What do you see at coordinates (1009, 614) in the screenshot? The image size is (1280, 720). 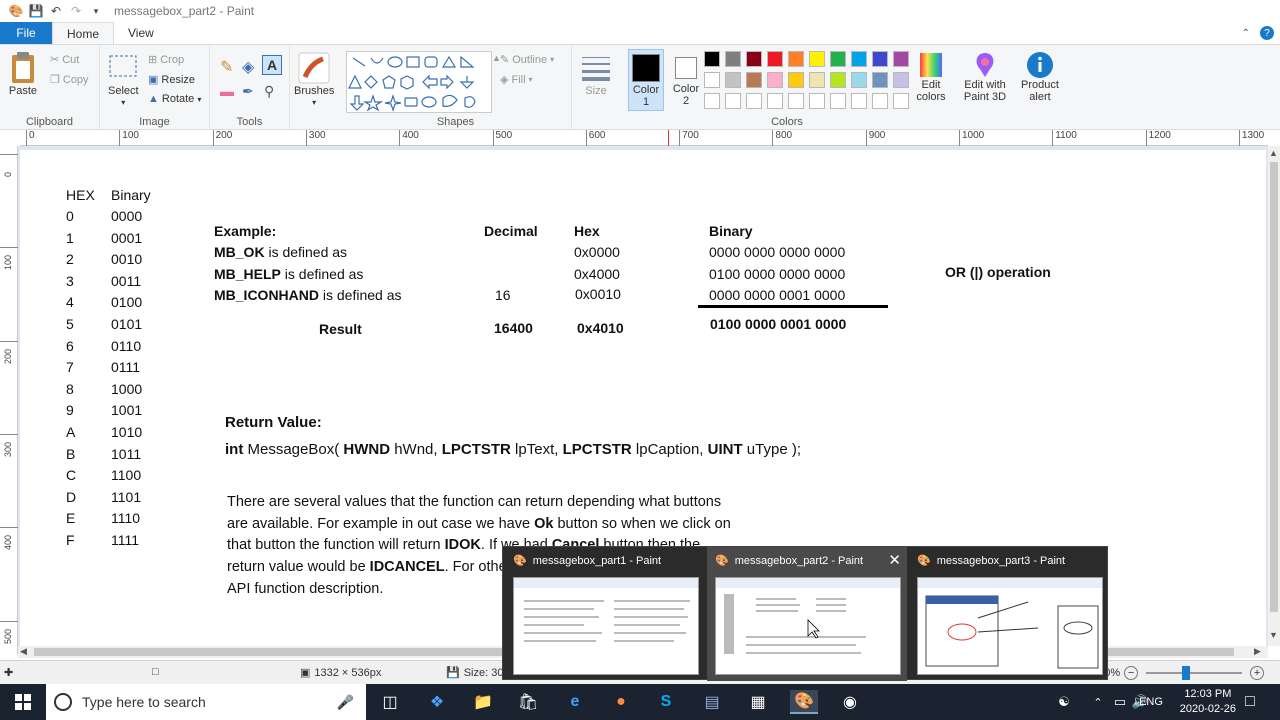 I see `thumbnail-part3: 🎨 messagebox_part3 - Paint` at bounding box center [1009, 614].